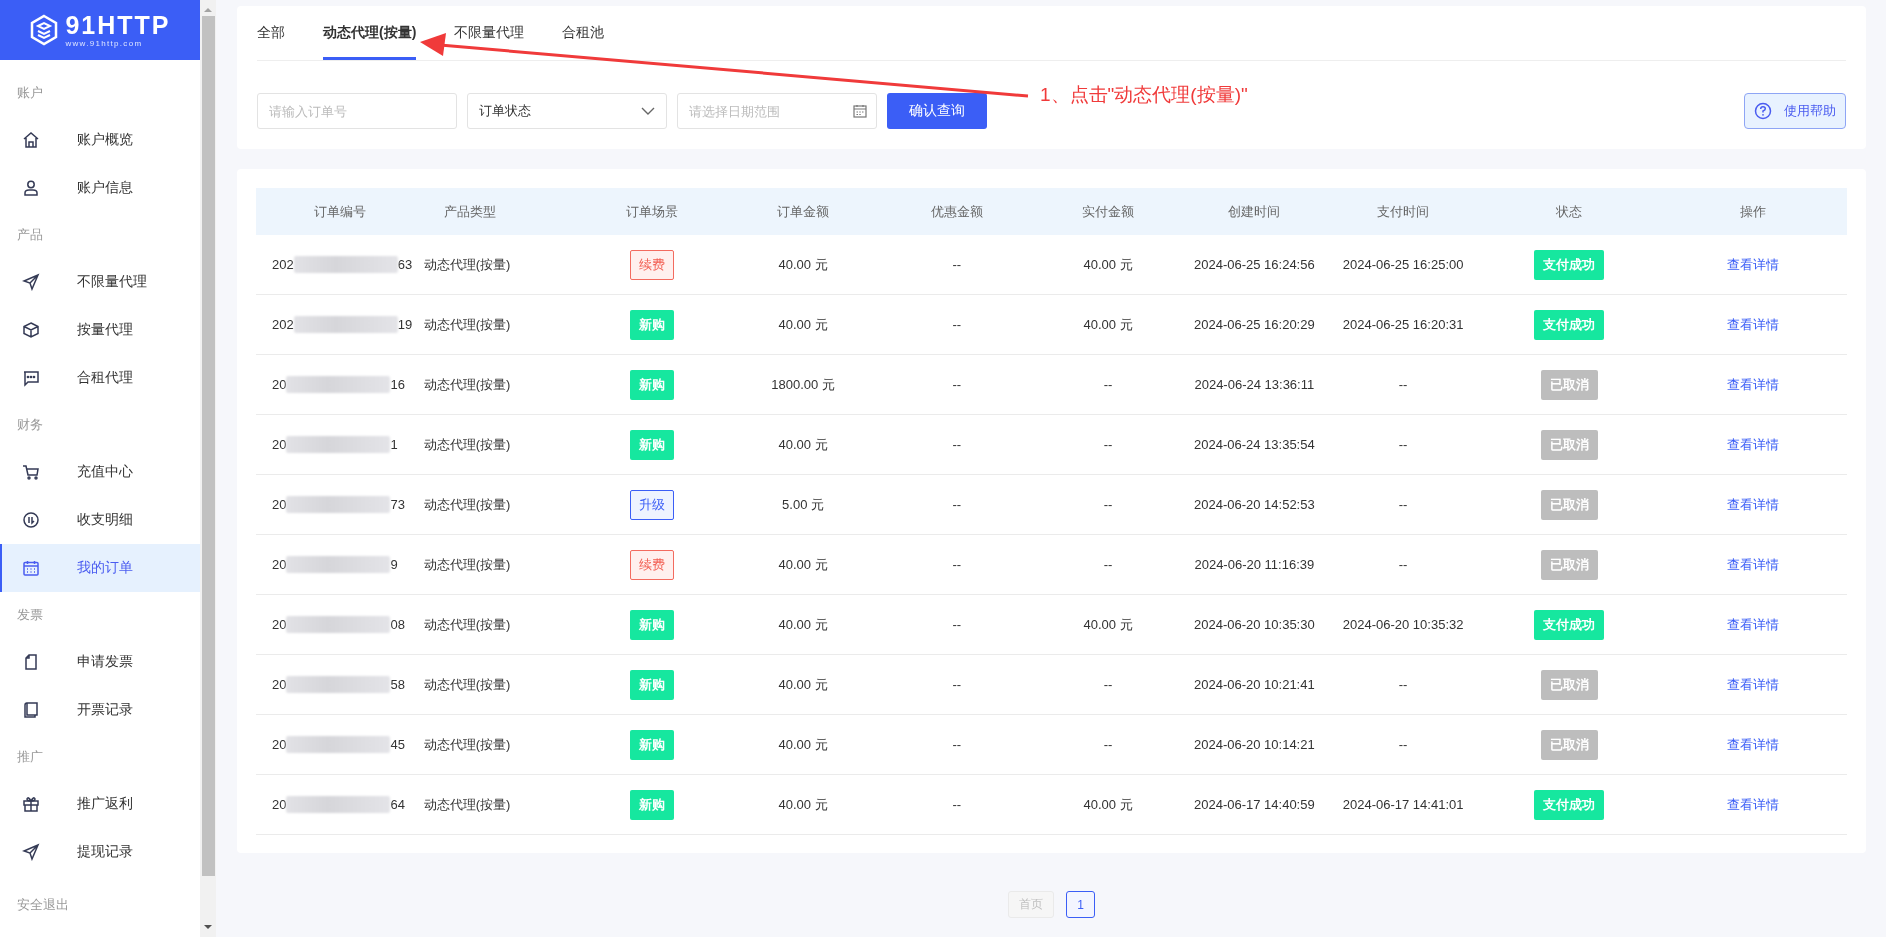  I want to click on table-cell-text: 20 64, so click(338, 804).